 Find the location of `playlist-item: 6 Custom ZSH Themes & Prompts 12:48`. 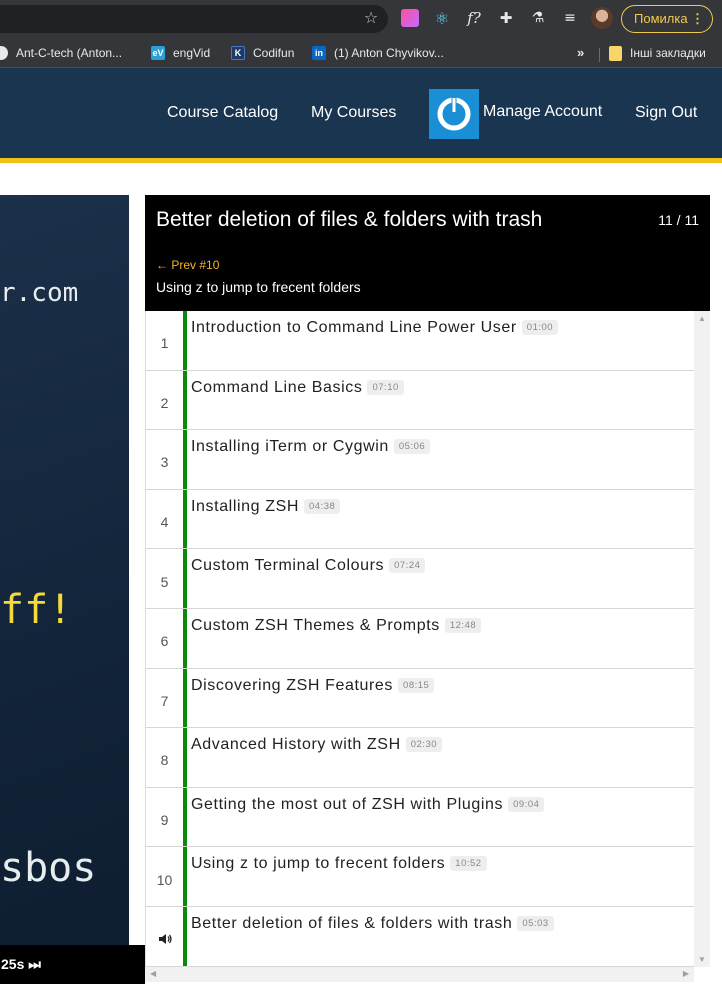

playlist-item: 6 Custom ZSH Themes & Prompts 12:48 is located at coordinates (420, 639).